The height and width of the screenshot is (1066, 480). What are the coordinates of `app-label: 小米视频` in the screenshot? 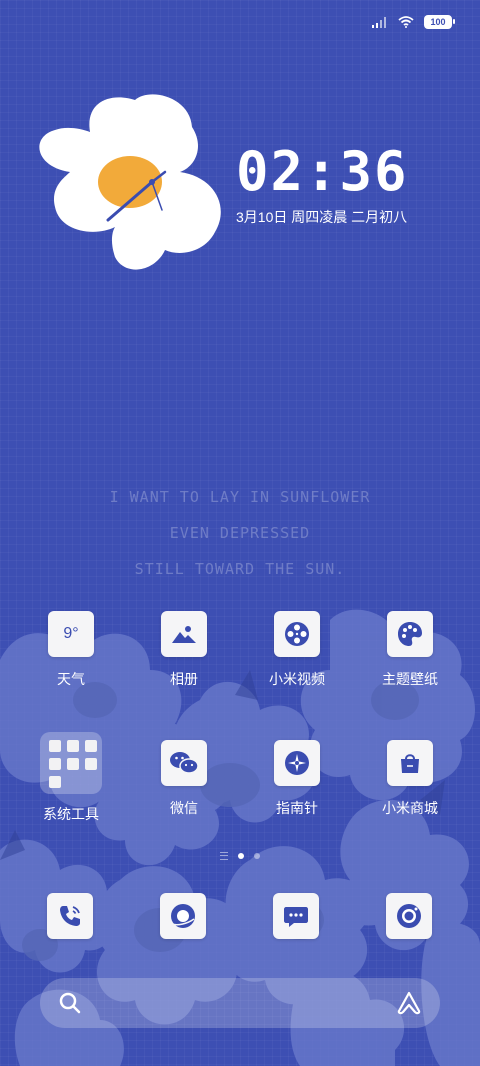 It's located at (297, 679).